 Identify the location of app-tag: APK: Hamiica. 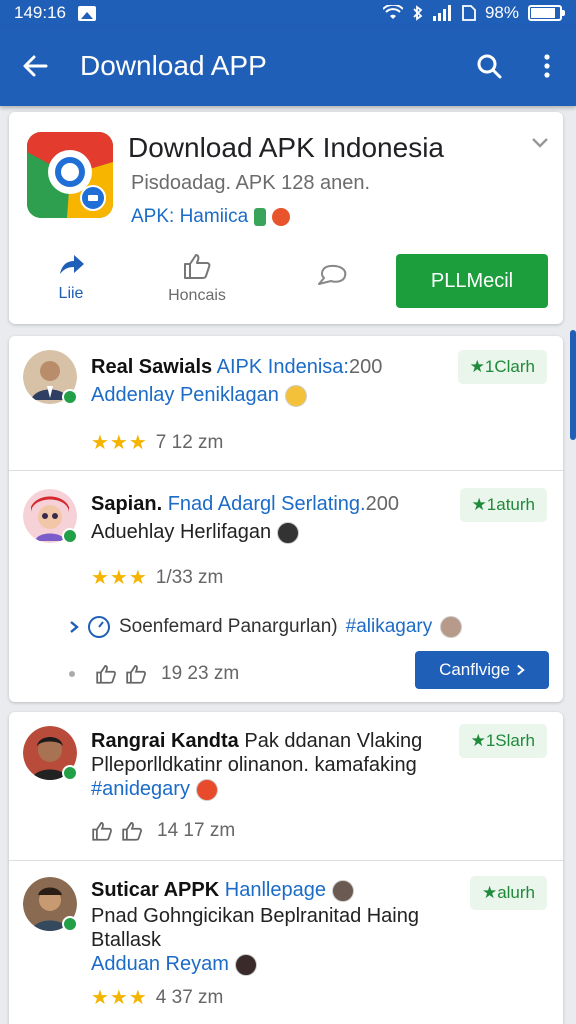
(211, 217).